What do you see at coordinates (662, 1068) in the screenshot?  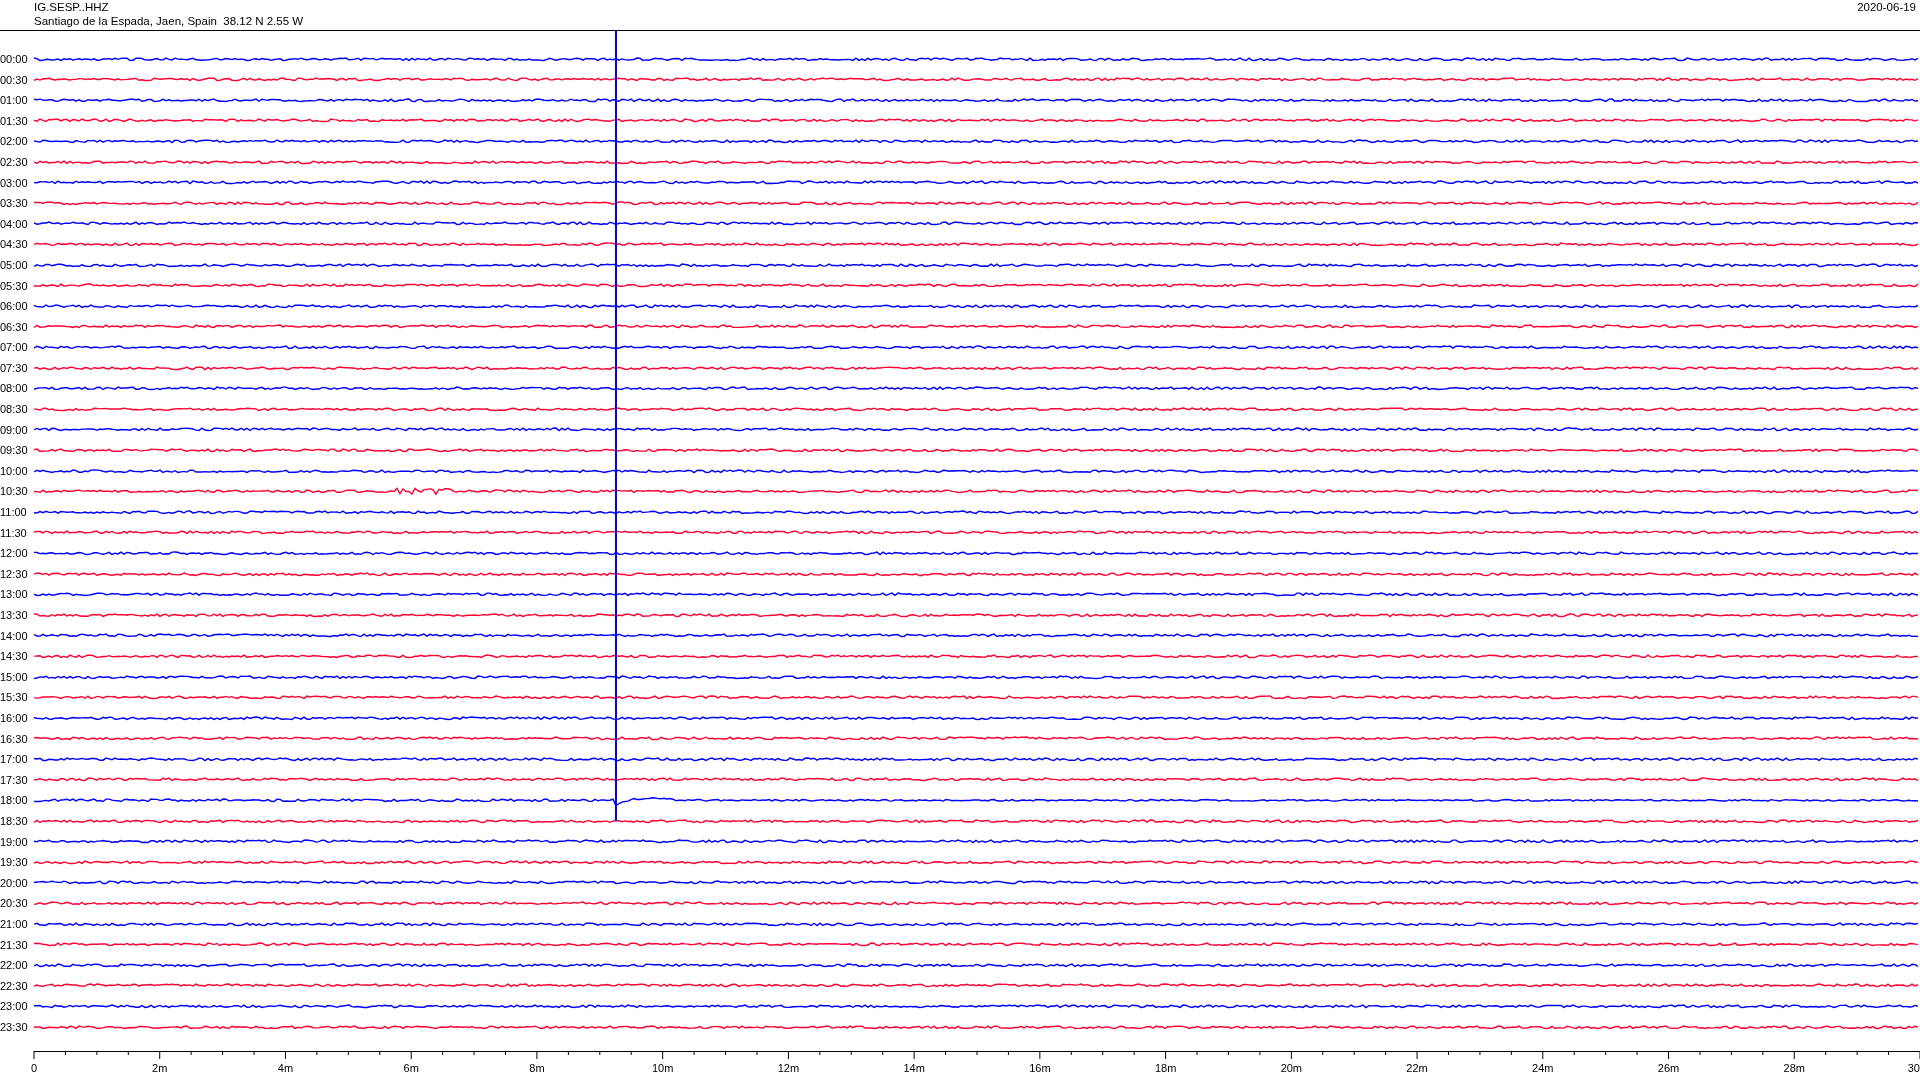 I see `axis-tick-label: 10m` at bounding box center [662, 1068].